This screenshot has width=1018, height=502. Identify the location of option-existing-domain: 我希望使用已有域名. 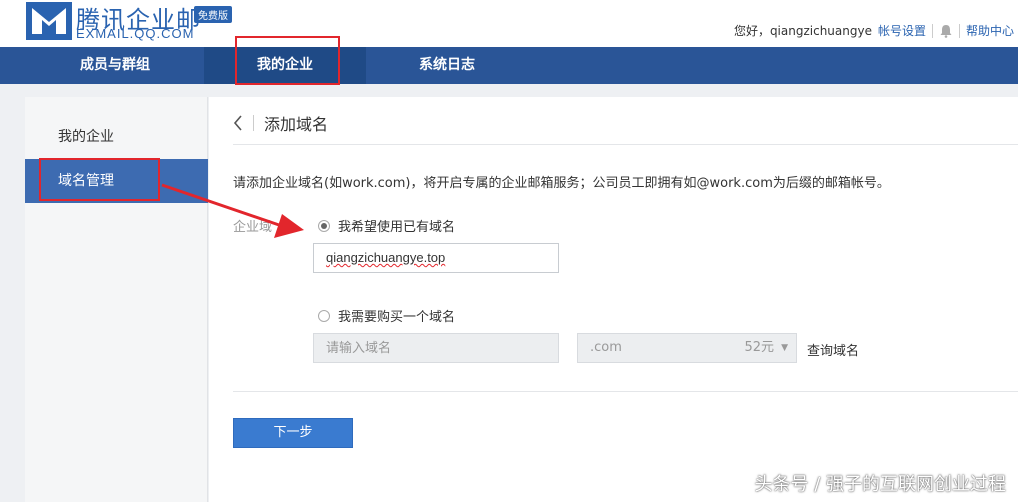
(386, 225).